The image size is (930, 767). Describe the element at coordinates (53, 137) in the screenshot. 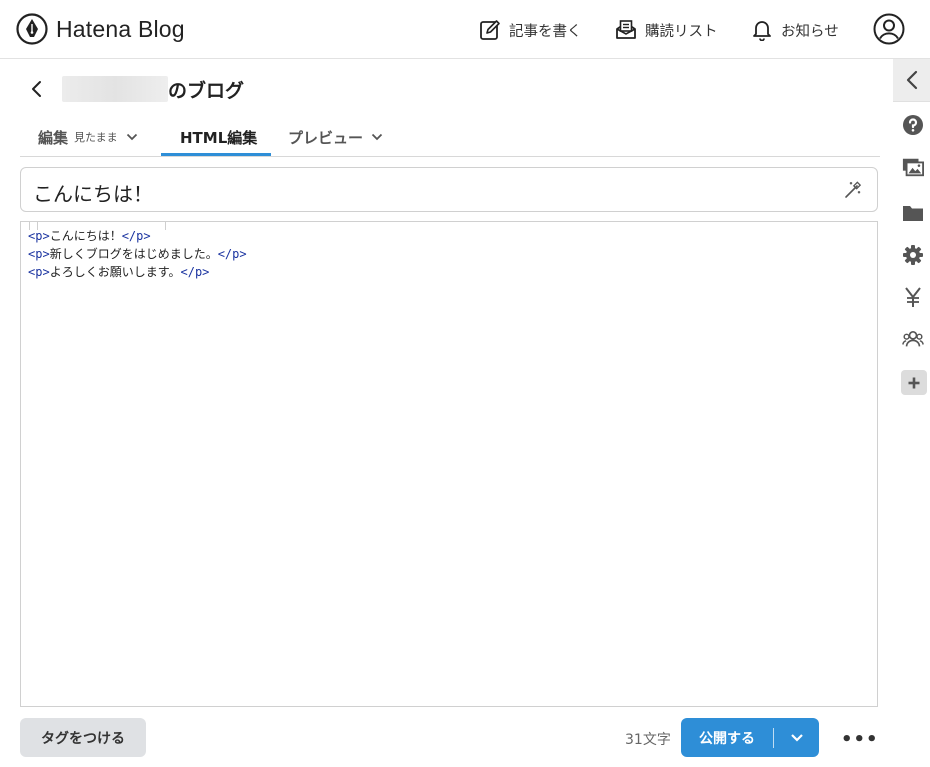

I see `tab-edit-label: 編集` at that location.